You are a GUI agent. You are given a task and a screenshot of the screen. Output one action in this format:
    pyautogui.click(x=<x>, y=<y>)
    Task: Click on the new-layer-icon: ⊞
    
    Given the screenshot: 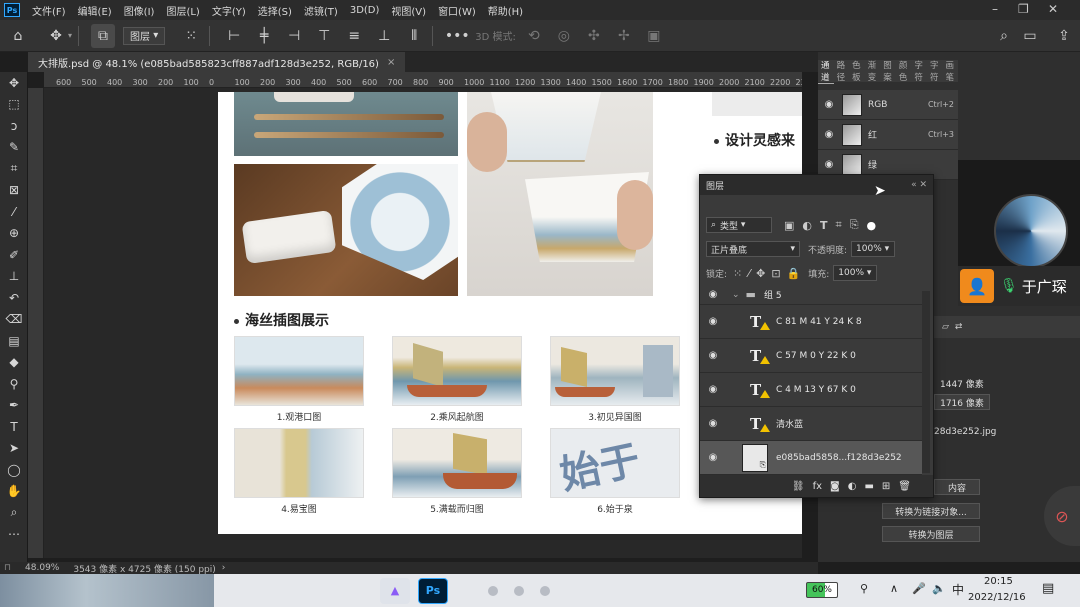 What is the action you would take?
    pyautogui.click(x=886, y=486)
    